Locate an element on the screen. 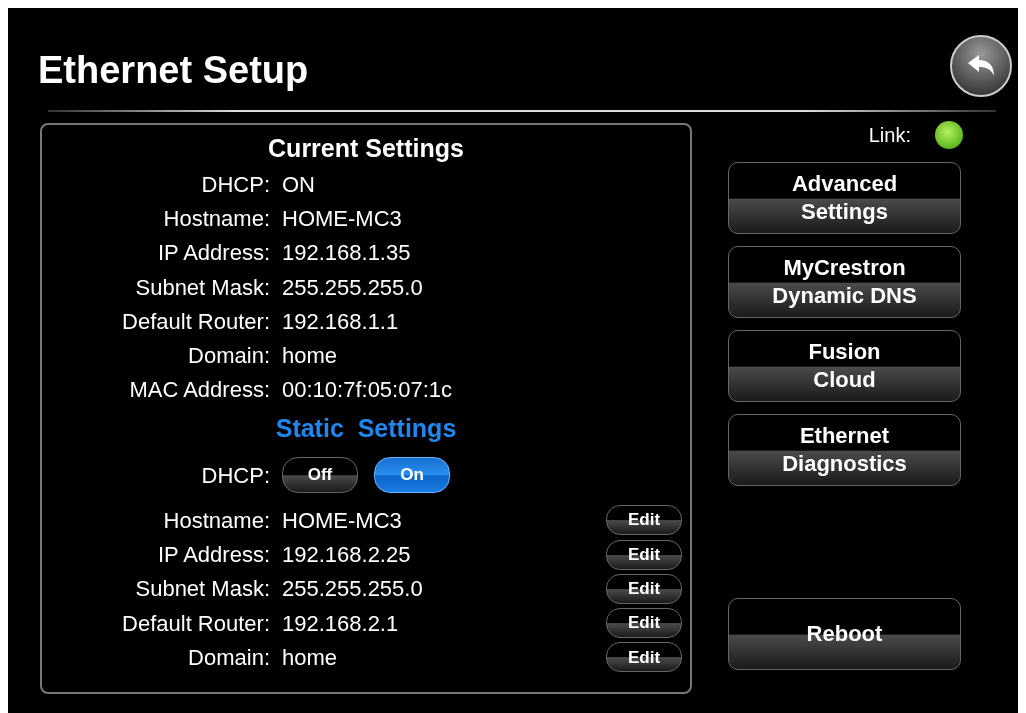  menu-button: Fusion Cloud is located at coordinates (844, 366).